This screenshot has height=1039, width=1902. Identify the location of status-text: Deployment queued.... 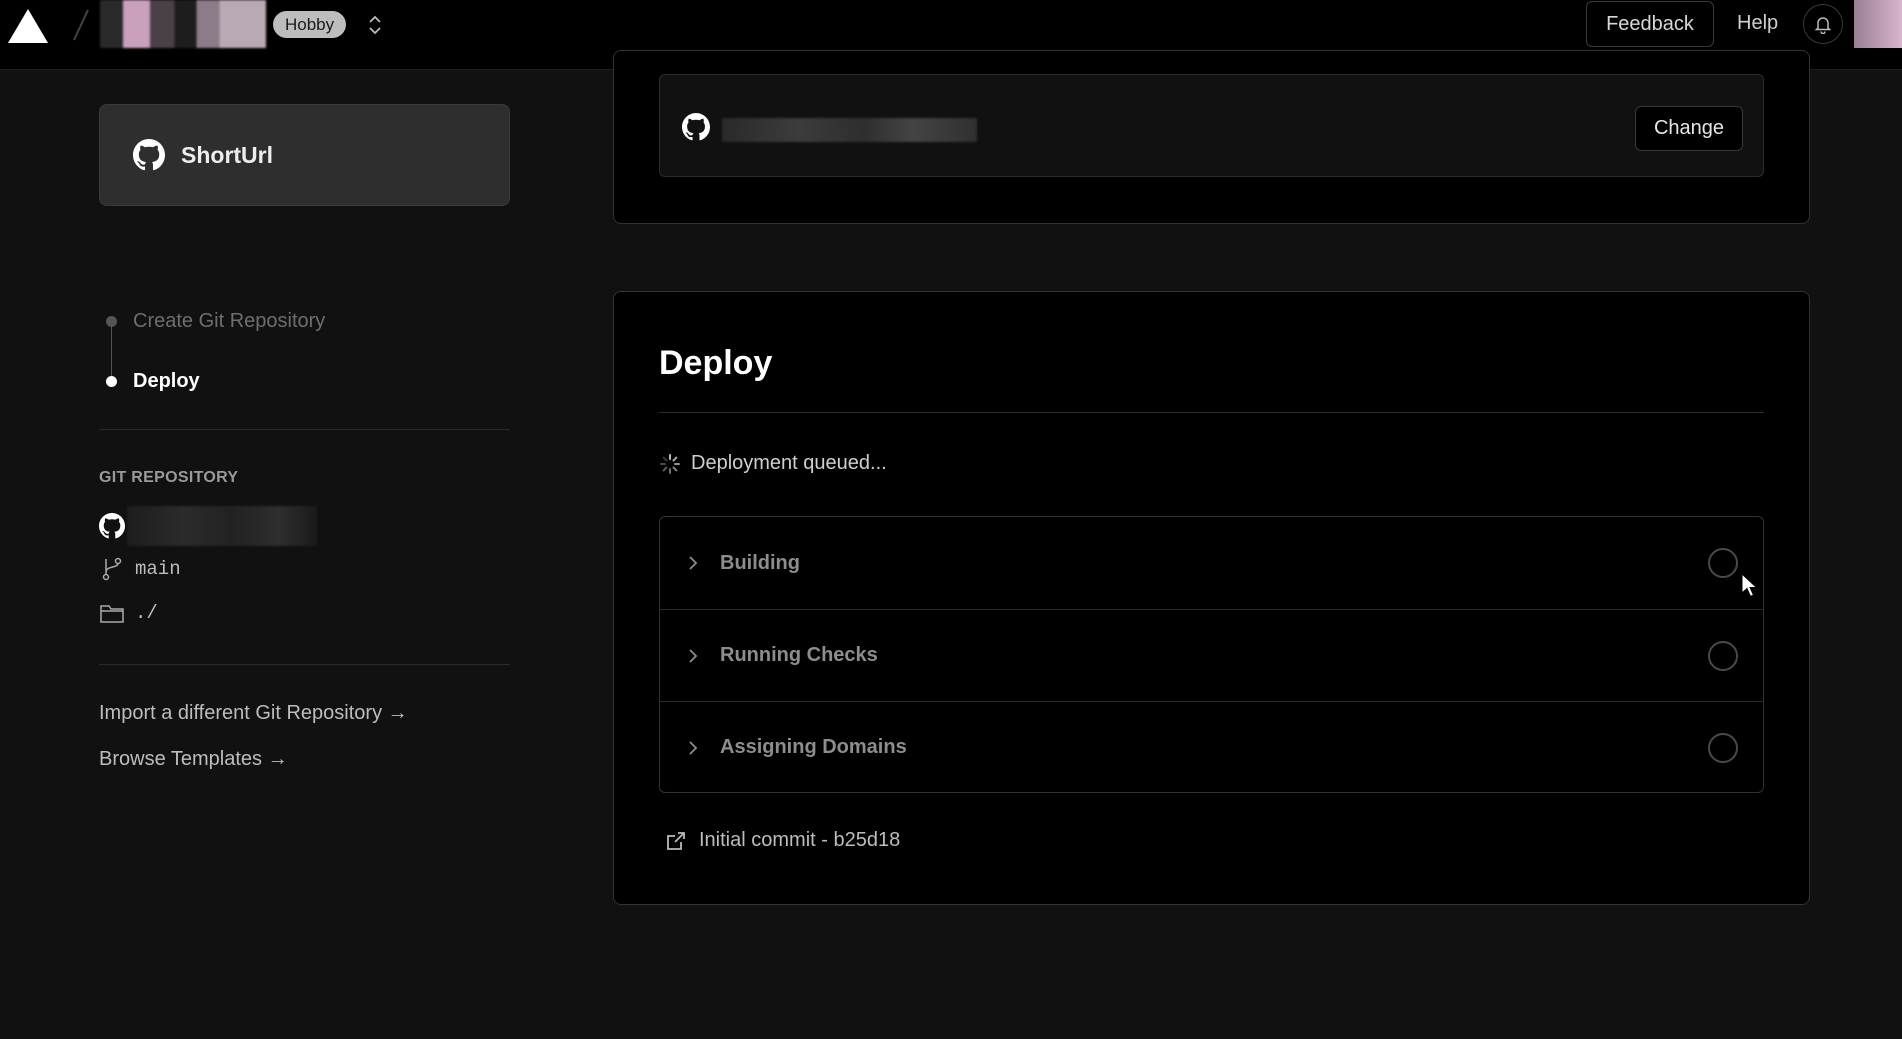
(789, 463).